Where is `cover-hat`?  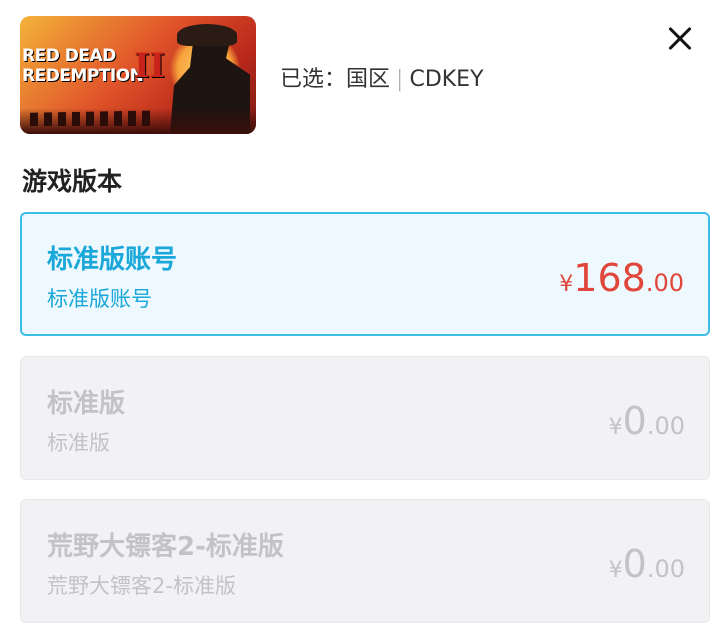 cover-hat is located at coordinates (207, 35).